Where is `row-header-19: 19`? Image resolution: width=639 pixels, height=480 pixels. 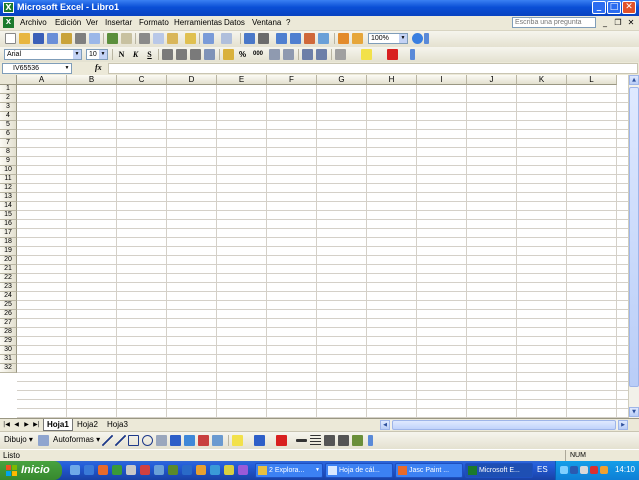
row-header-19: 19 is located at coordinates (8, 251).